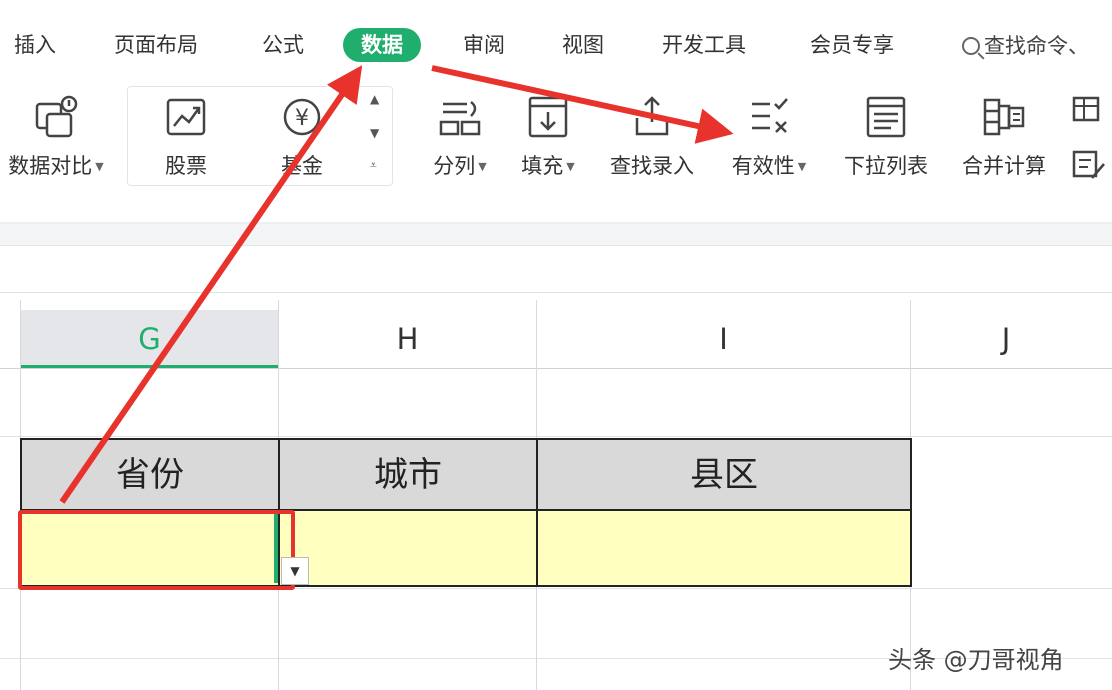 The image size is (1112, 690). Describe the element at coordinates (704, 45) in the screenshot. I see `tab-developer: 开发工具` at that location.